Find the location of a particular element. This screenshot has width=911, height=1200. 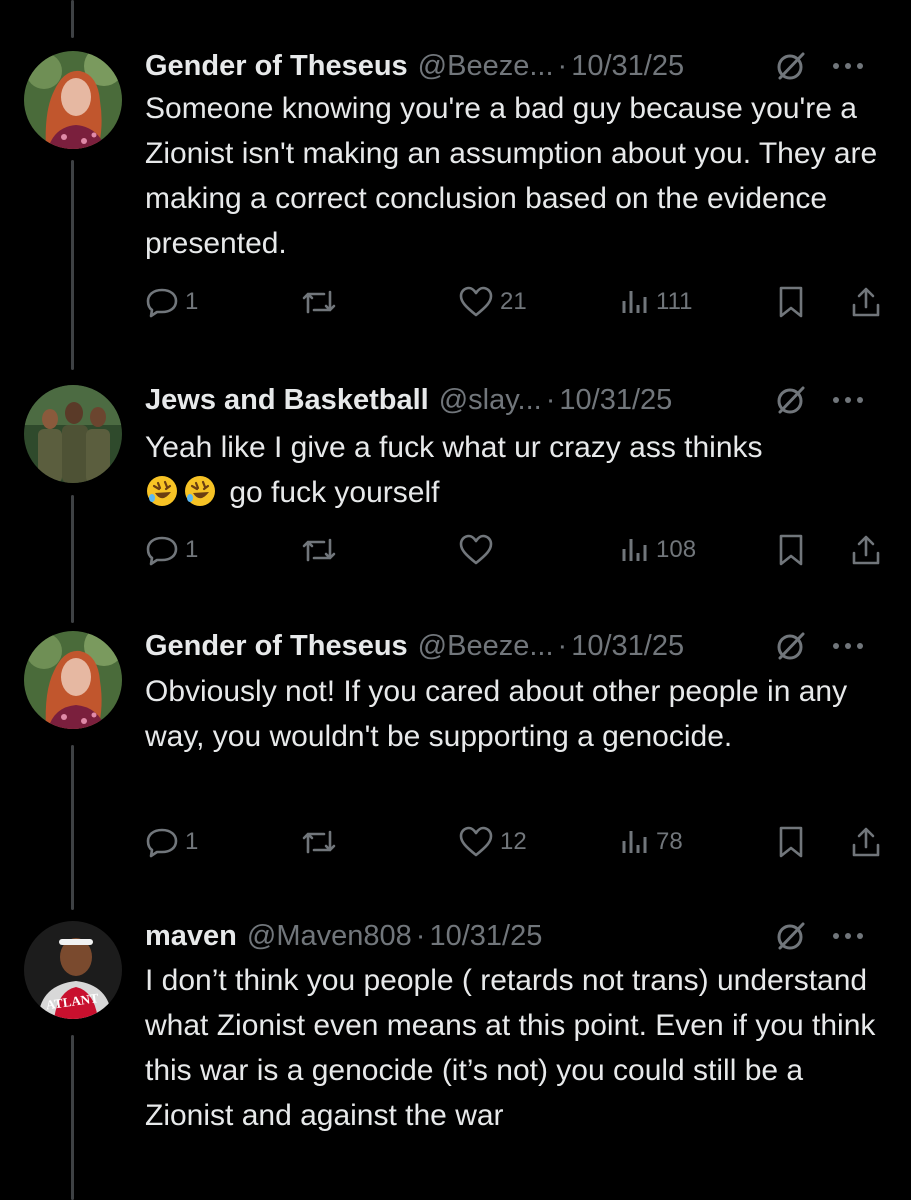

views-button: 108 is located at coordinates (658, 550).